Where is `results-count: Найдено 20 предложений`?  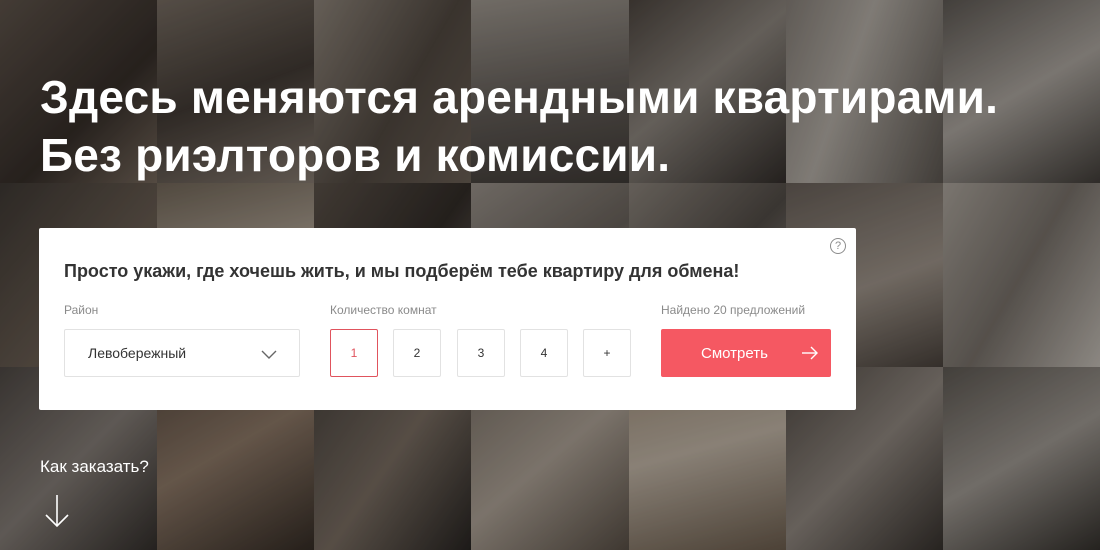
results-count: Найдено 20 предложений is located at coordinates (733, 310).